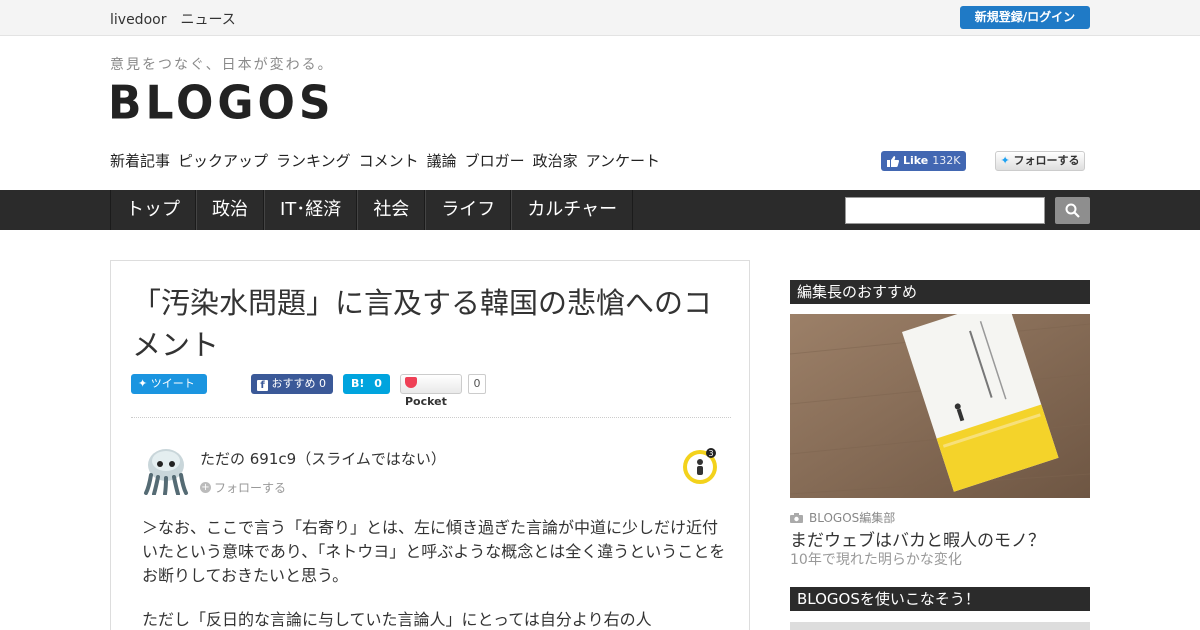 The image size is (1200, 630). I want to click on facebook-icon: f, so click(262, 385).